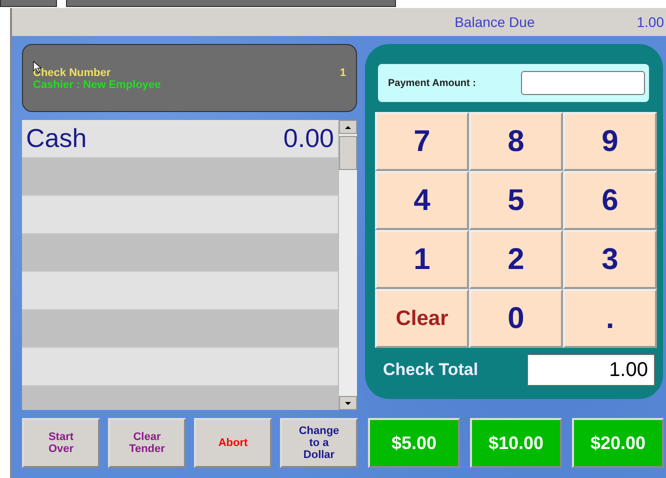 This screenshot has width=666, height=478. What do you see at coordinates (348, 127) in the screenshot?
I see `scroll-up-button` at bounding box center [348, 127].